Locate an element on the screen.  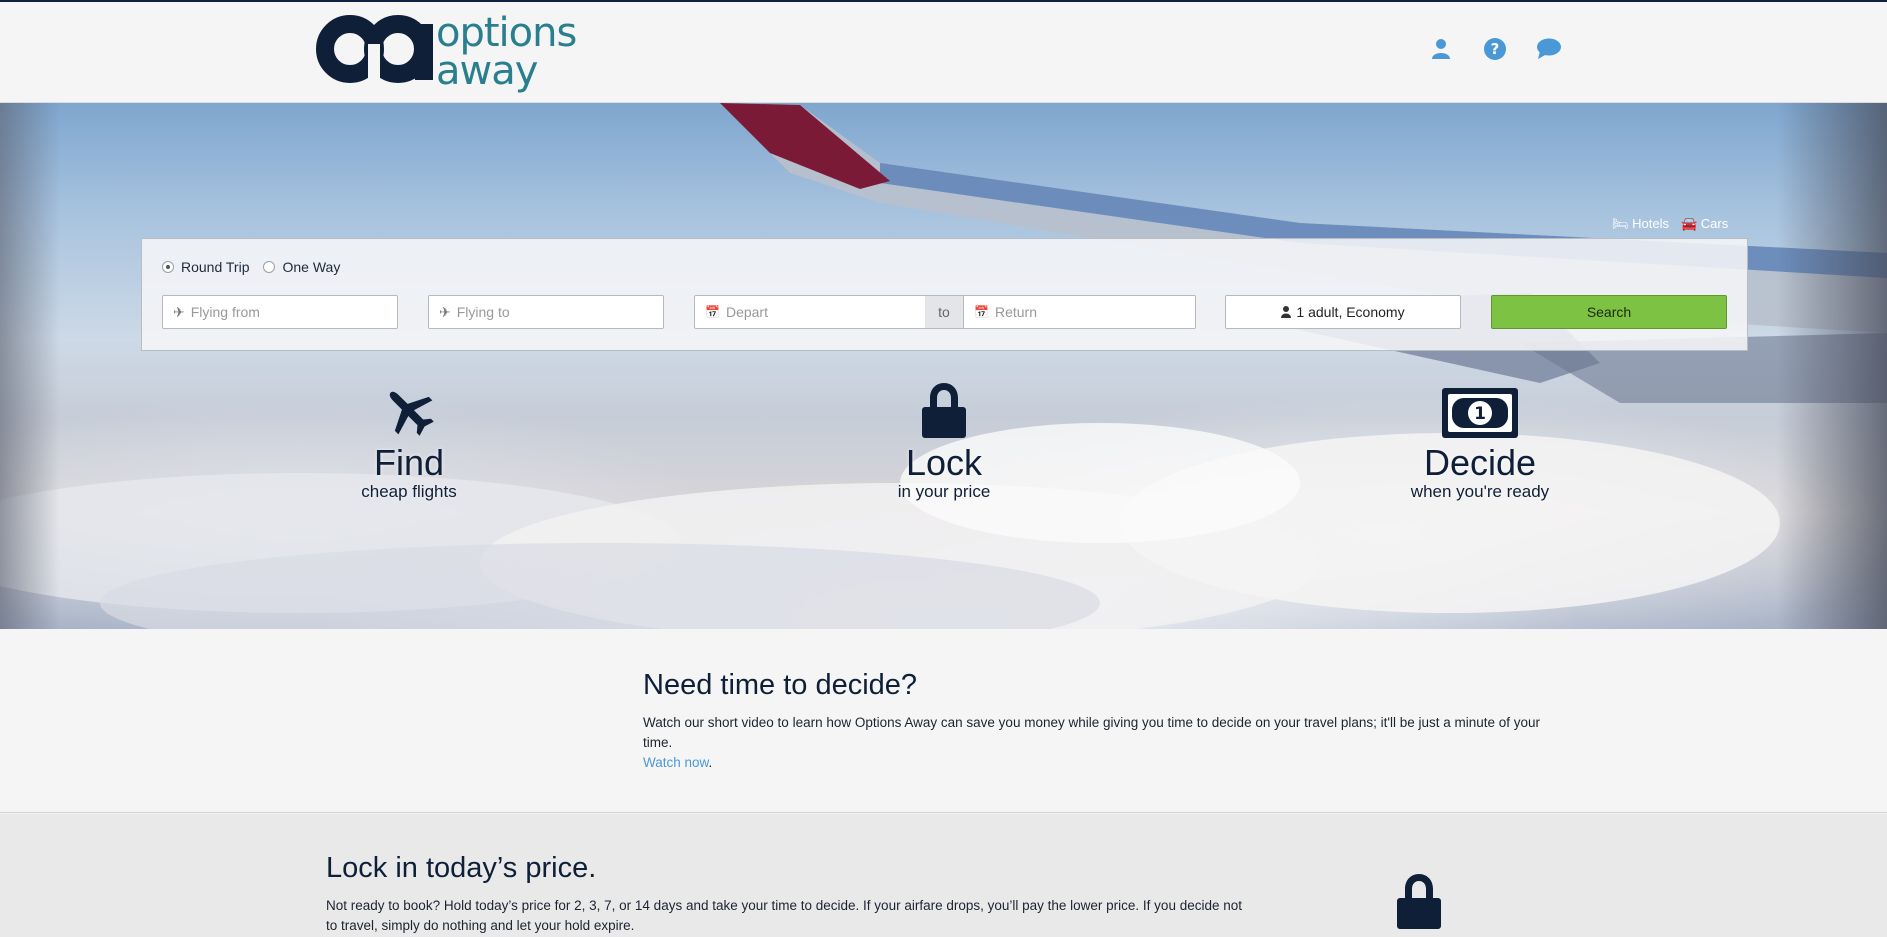
feature-find: Find cheap flights is located at coordinates (409, 441).